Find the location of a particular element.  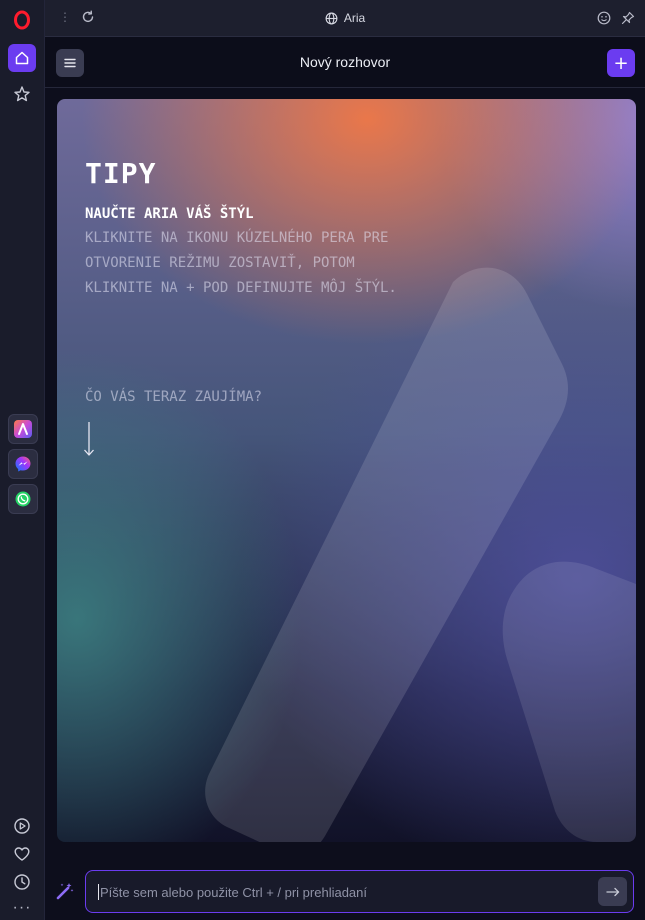

tips-subtitle: Naučte Aria váš štýl is located at coordinates (169, 214).